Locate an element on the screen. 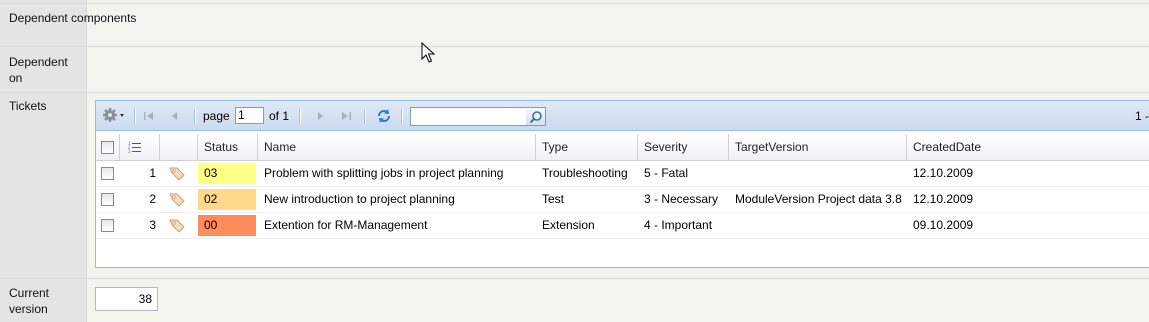 The image size is (1149, 322). search-icon is located at coordinates (535, 116).